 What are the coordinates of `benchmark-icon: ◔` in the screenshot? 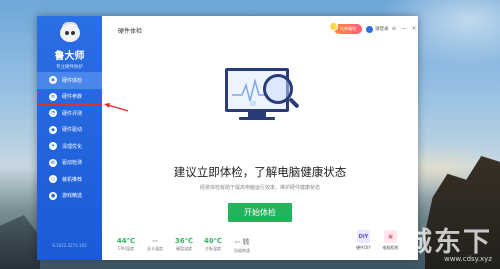 It's located at (53, 113).